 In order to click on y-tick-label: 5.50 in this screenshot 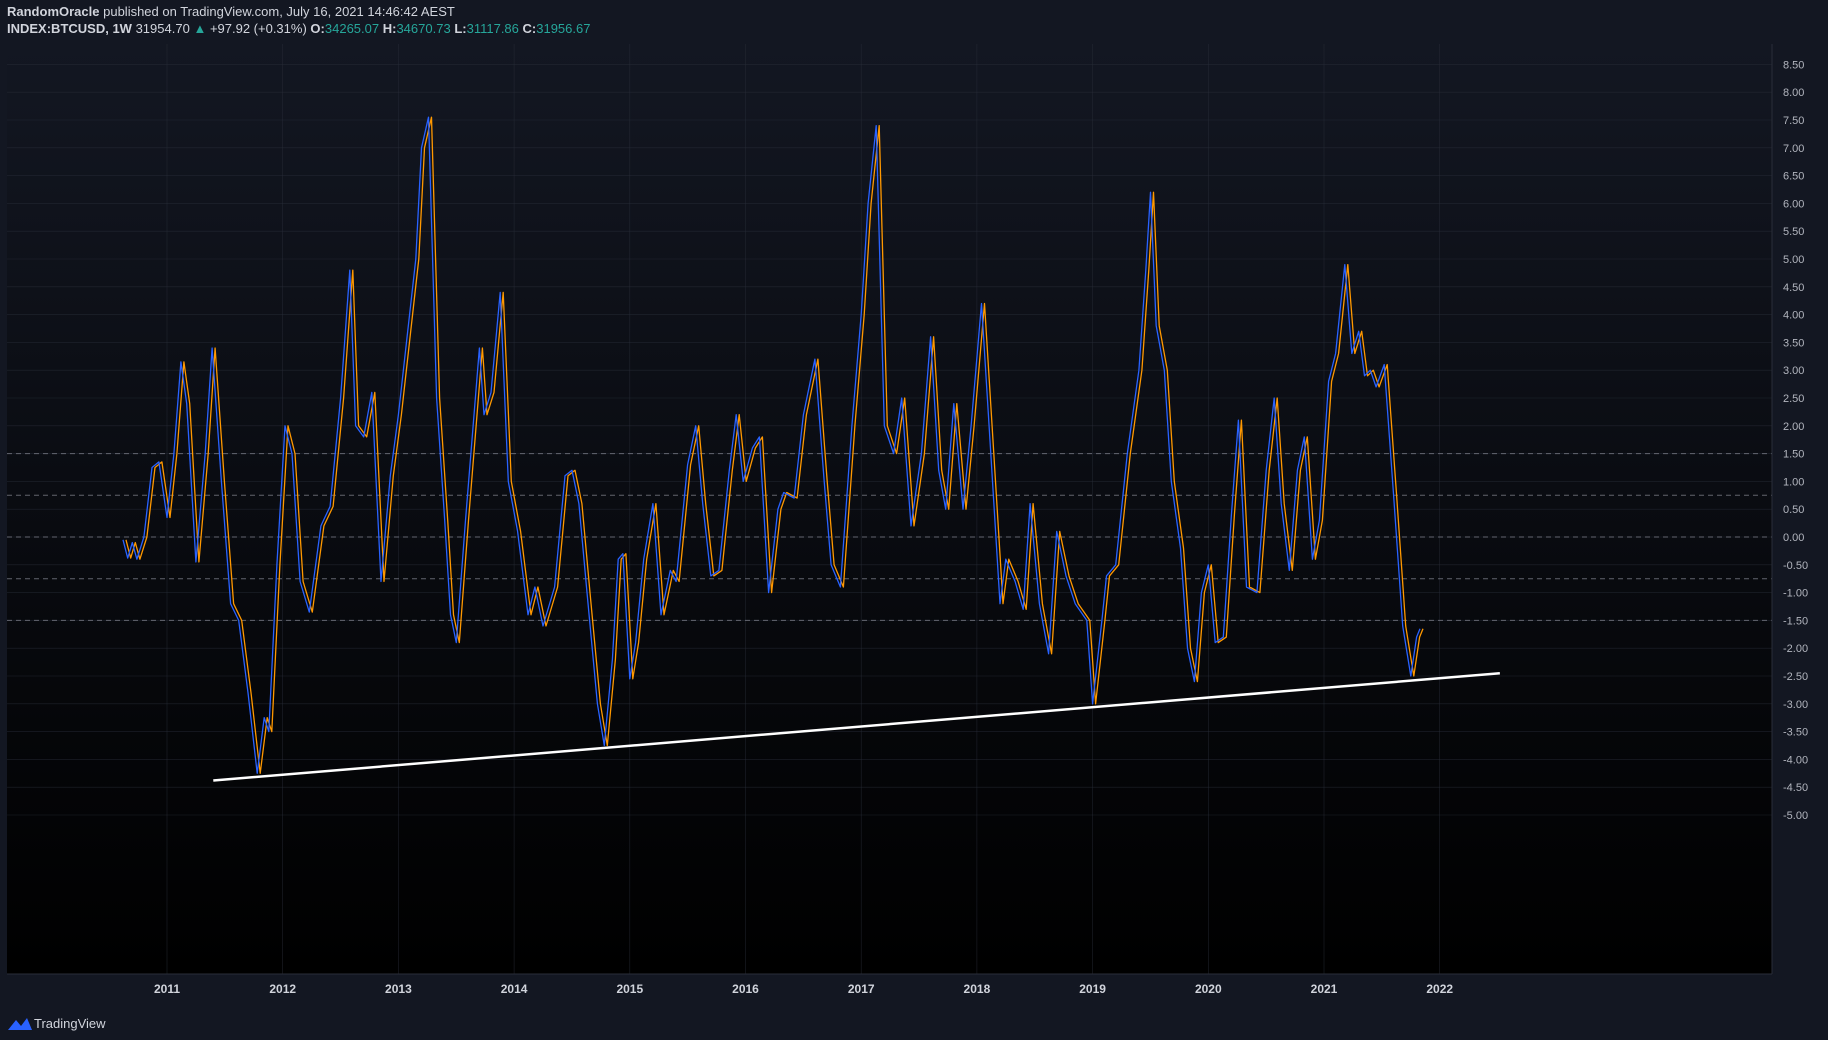, I will do `click(1793, 232)`.